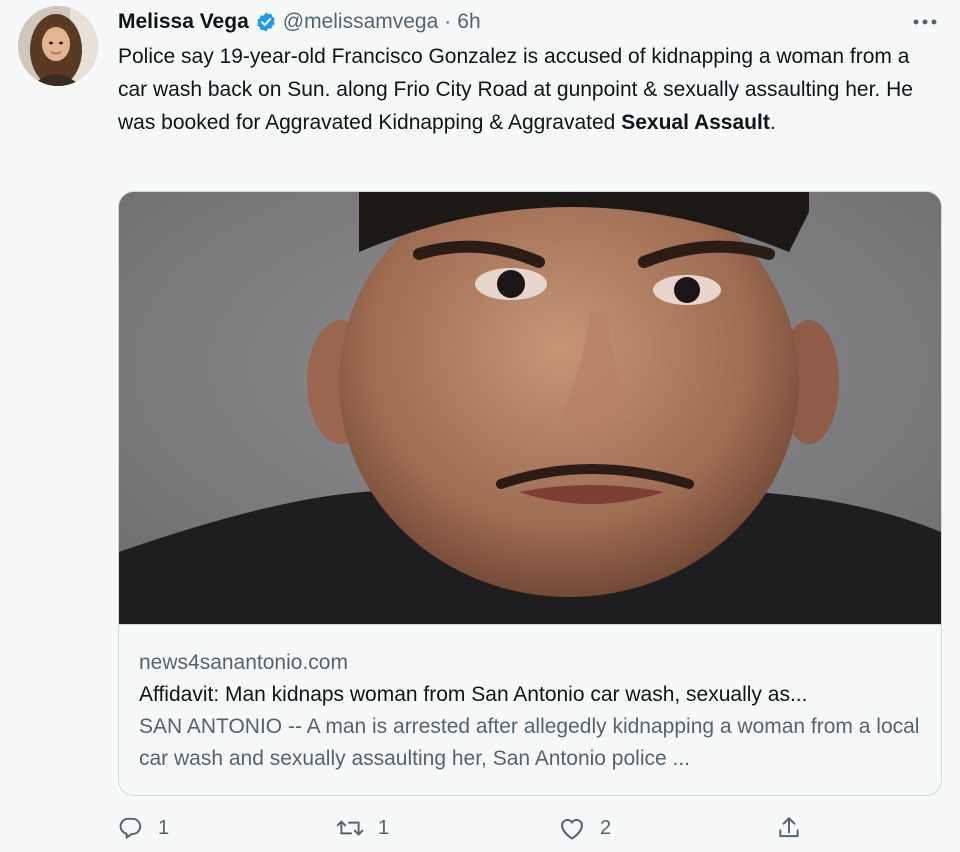 Image resolution: width=960 pixels, height=852 pixels. I want to click on like-button: 2, so click(584, 828).